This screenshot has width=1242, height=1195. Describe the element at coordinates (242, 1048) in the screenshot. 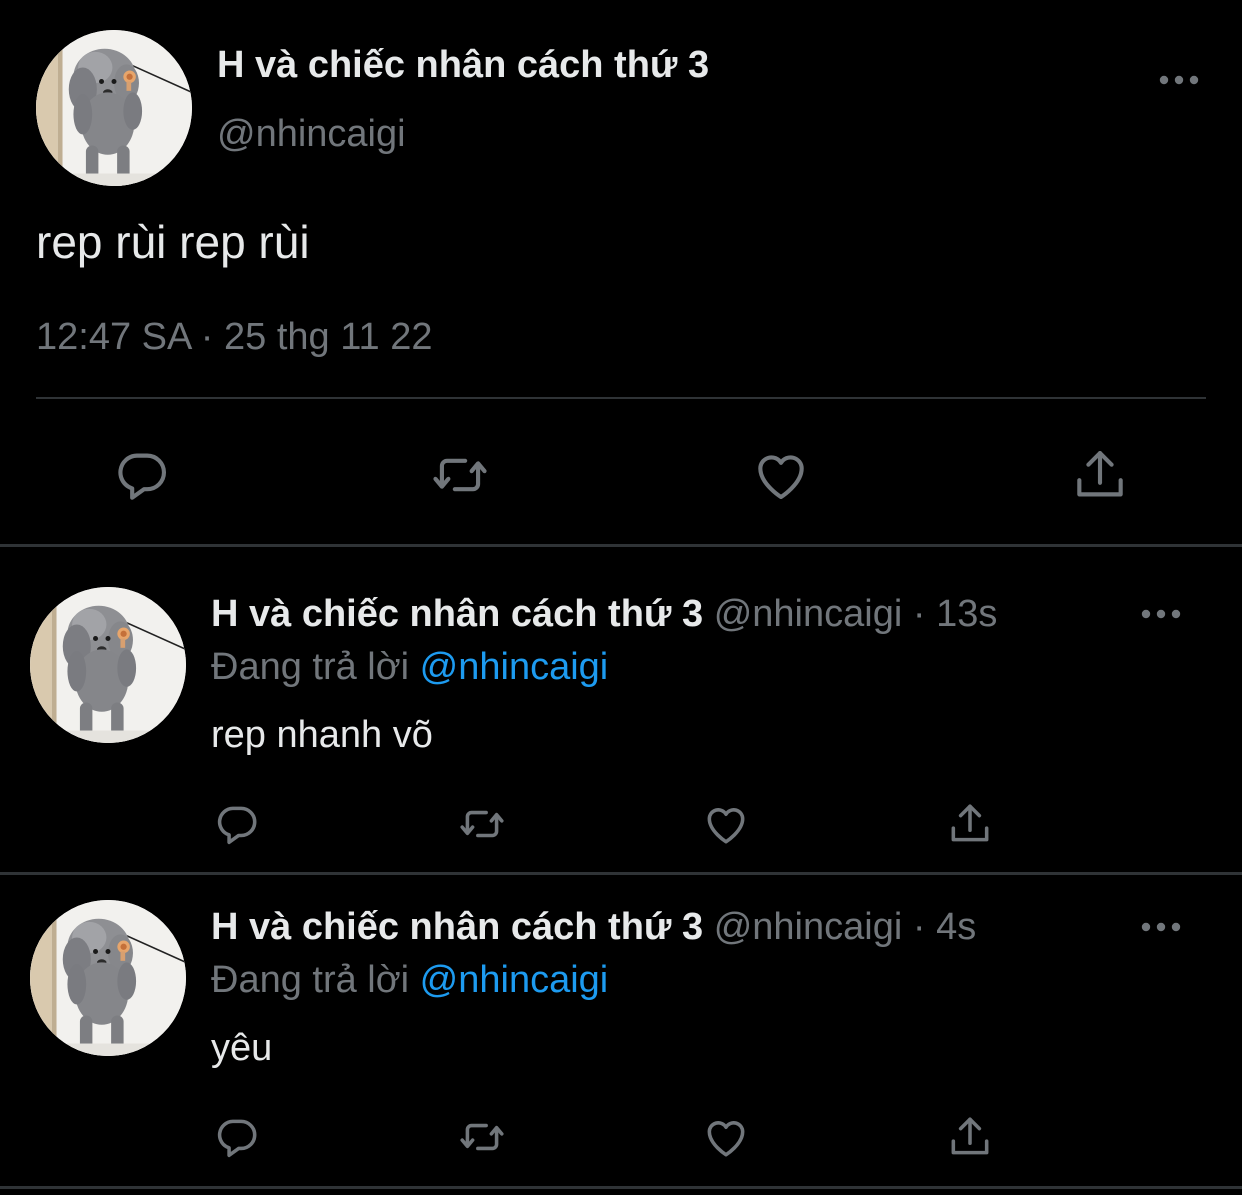

I see `tweet-text: yêu` at that location.